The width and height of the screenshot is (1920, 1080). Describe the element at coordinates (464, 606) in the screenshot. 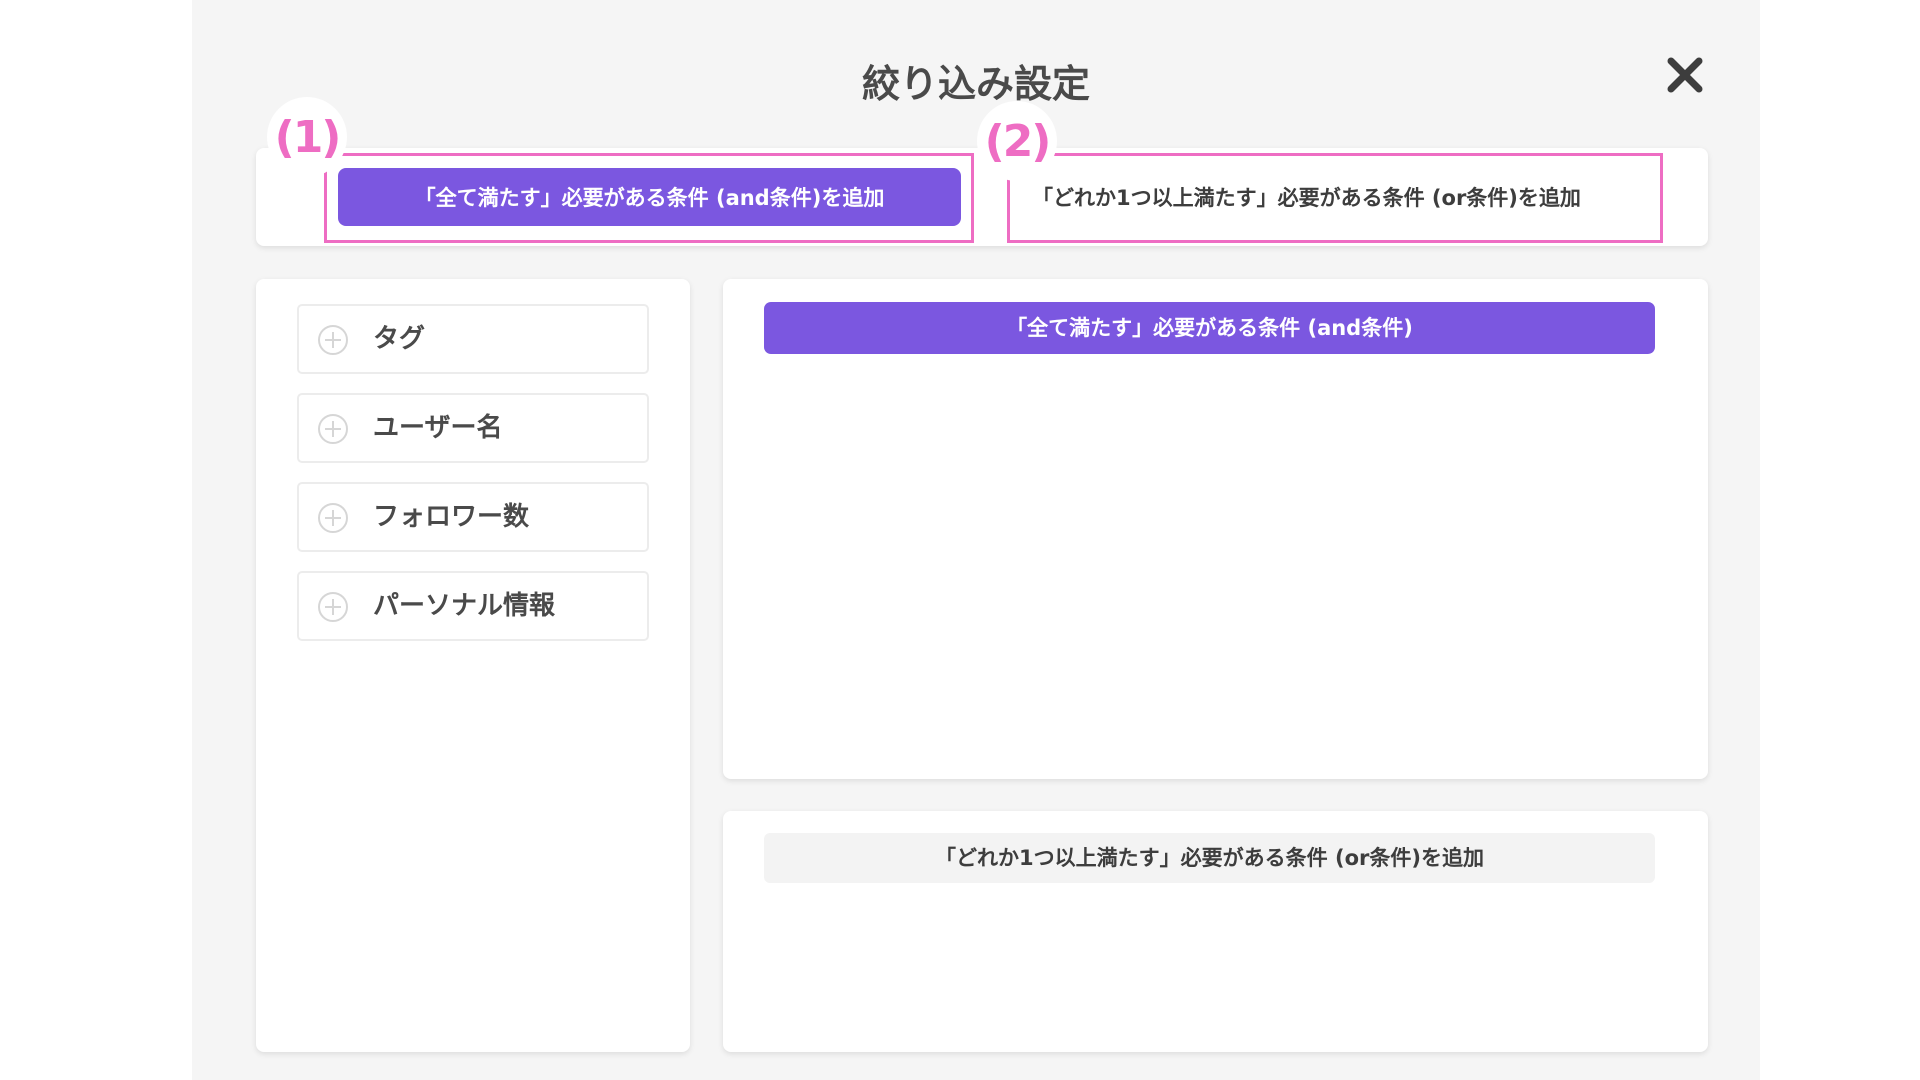

I see `filter-item-label: パーソナル情報` at that location.